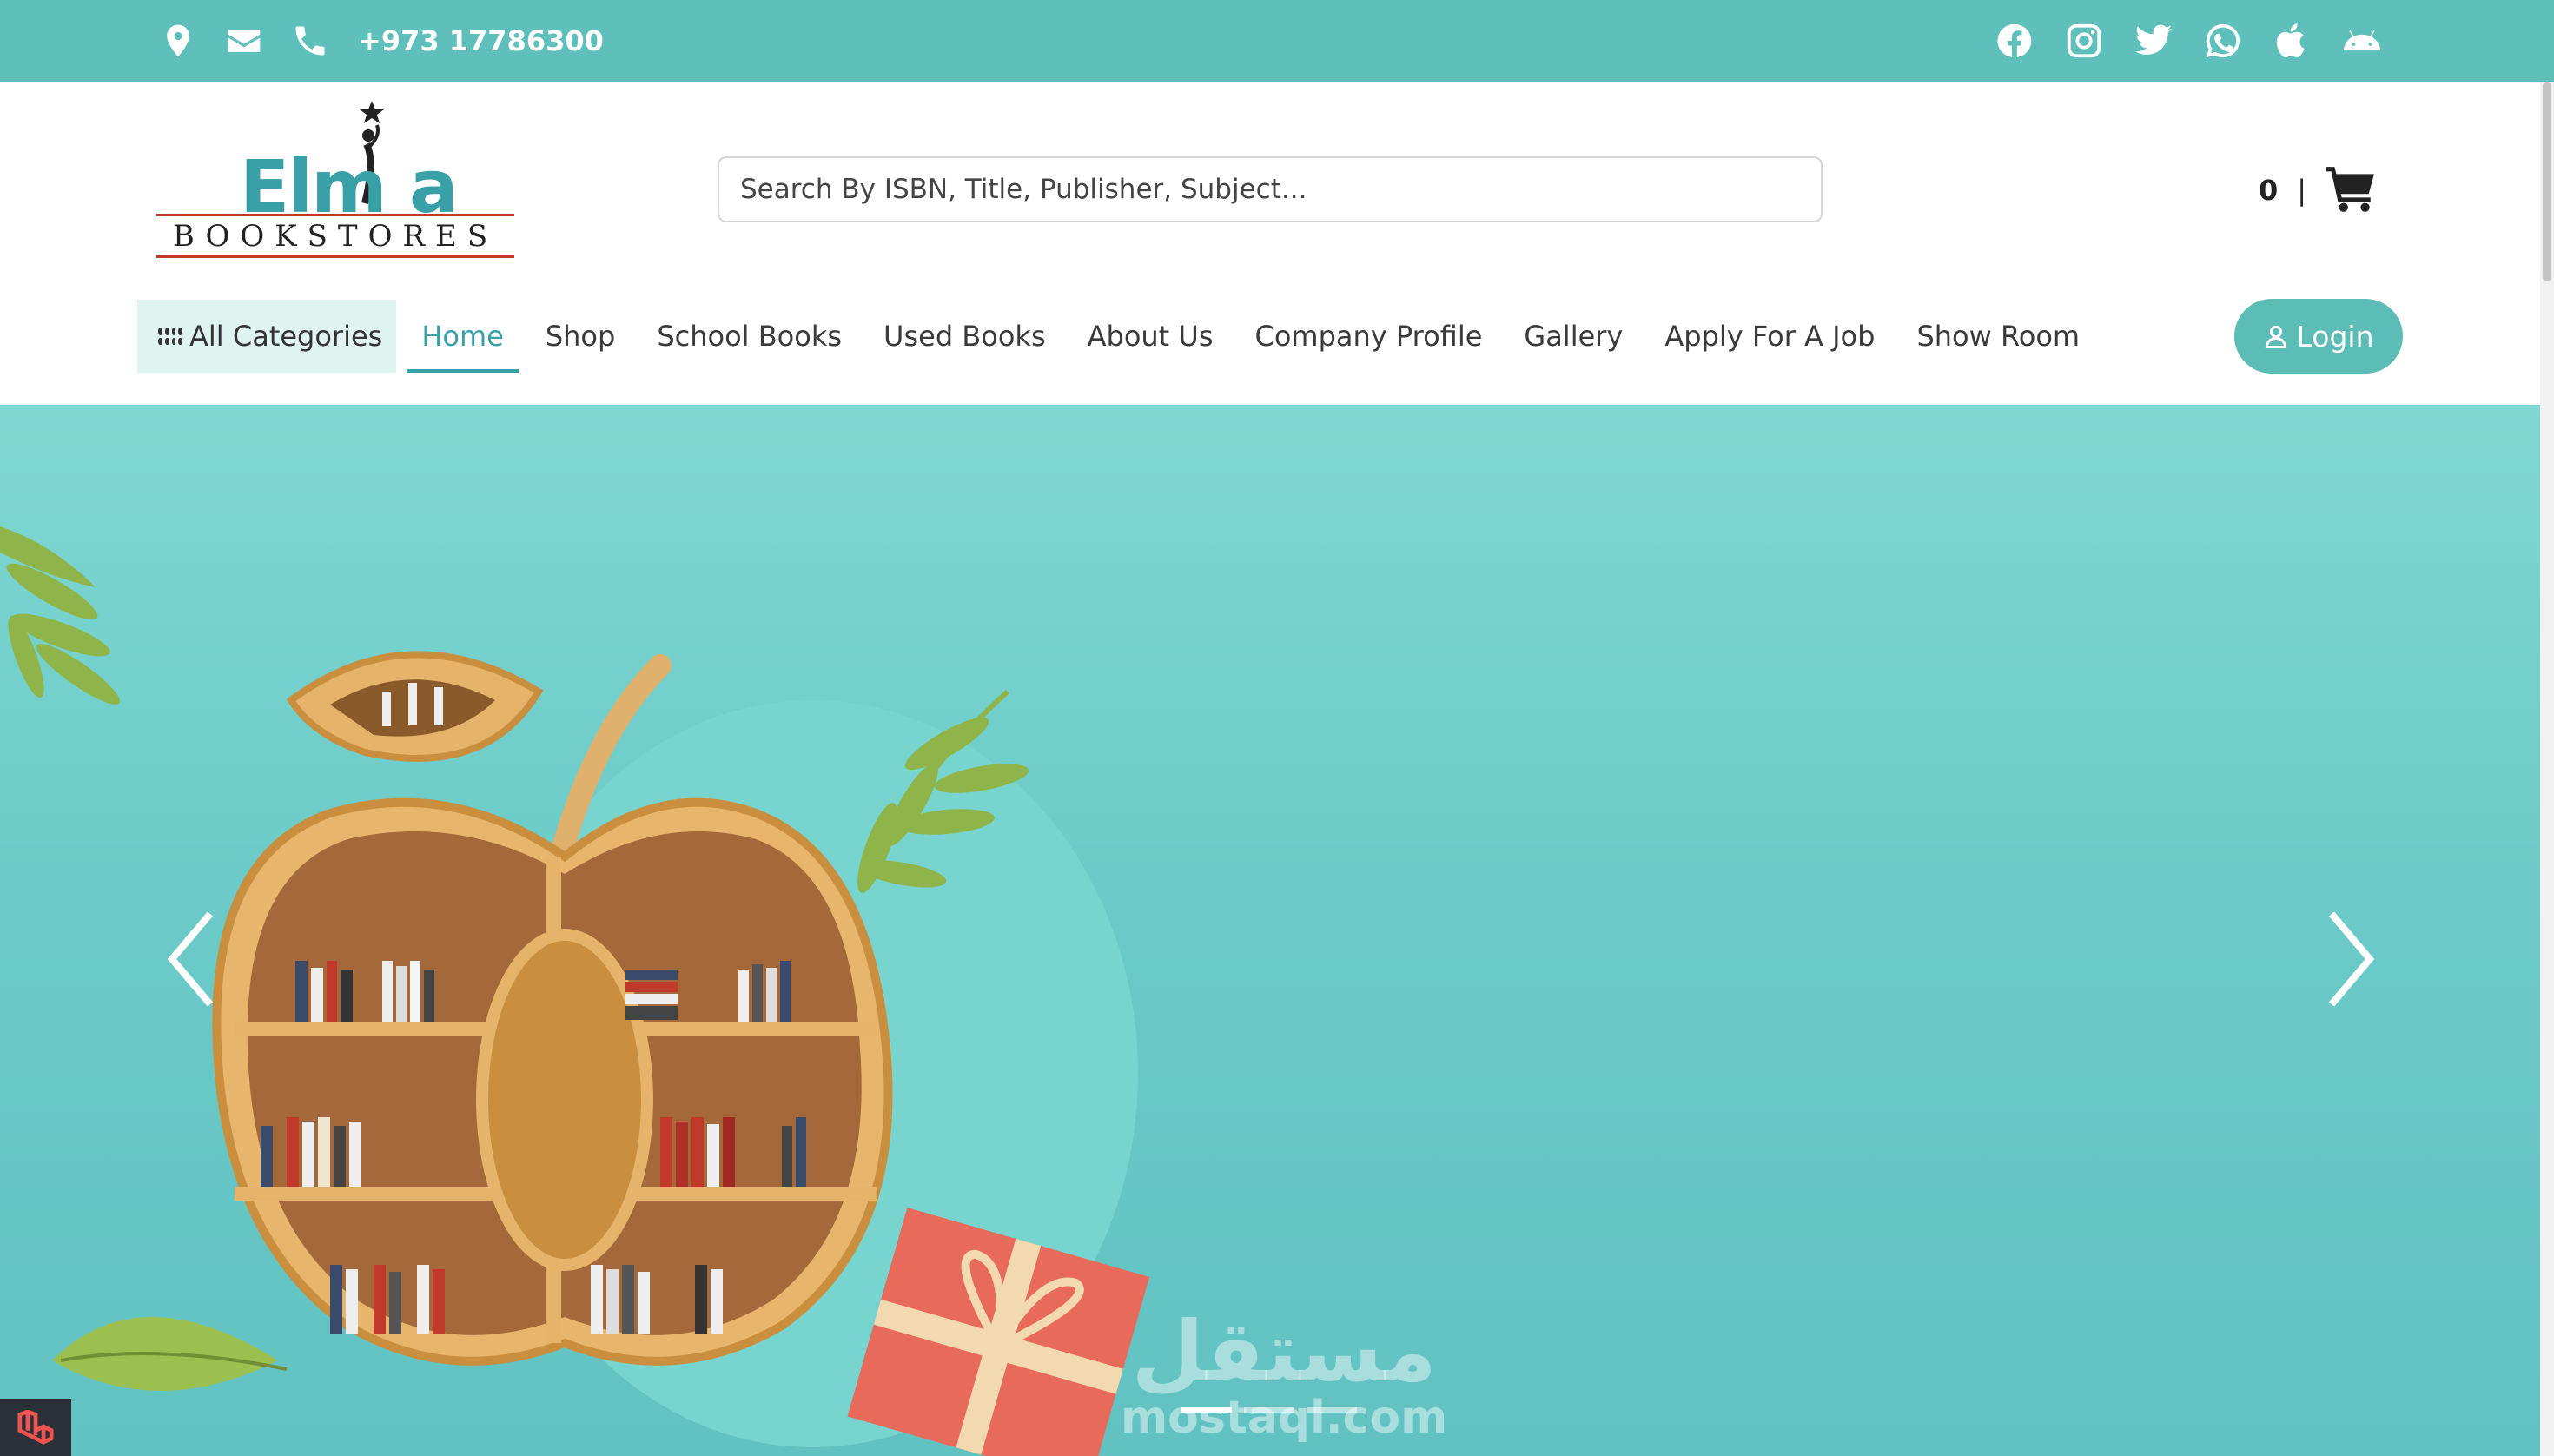 The width and height of the screenshot is (2554, 1456). What do you see at coordinates (2269, 190) in the screenshot?
I see `cart-count: 0` at bounding box center [2269, 190].